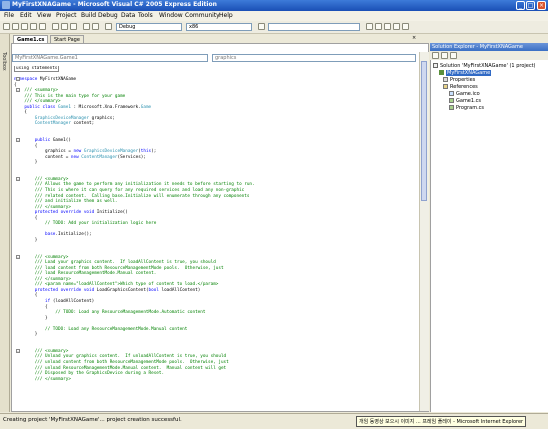  Describe the element at coordinates (179, 290) in the screenshot. I see `code-token: loadAllContent)` at that location.